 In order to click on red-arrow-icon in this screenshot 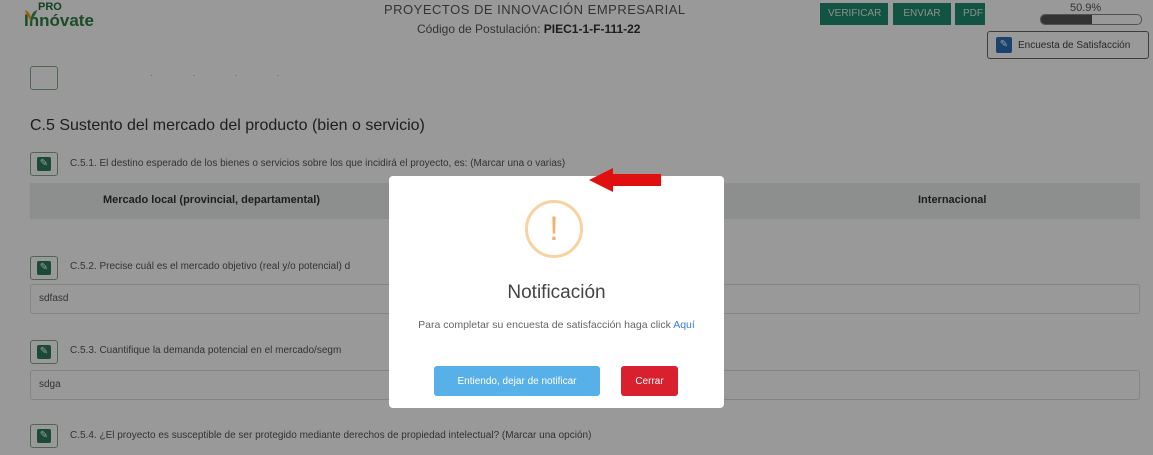, I will do `click(625, 180)`.